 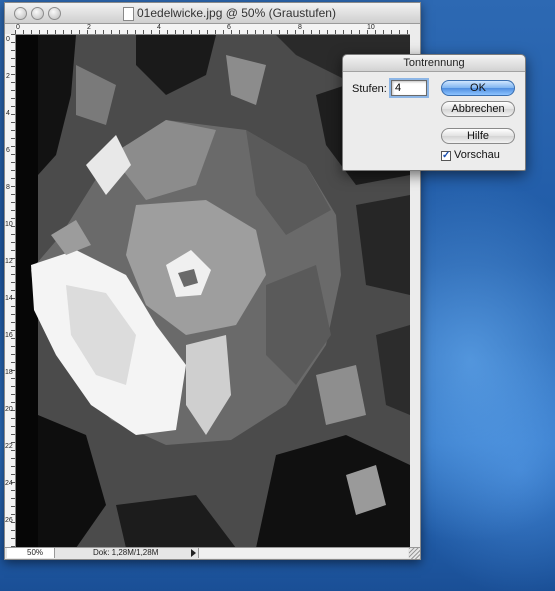 I want to click on vertical-ruler: 0 2 4 6 8 10 12 14 16 18 20 22 24 26, so click(x=10, y=291).